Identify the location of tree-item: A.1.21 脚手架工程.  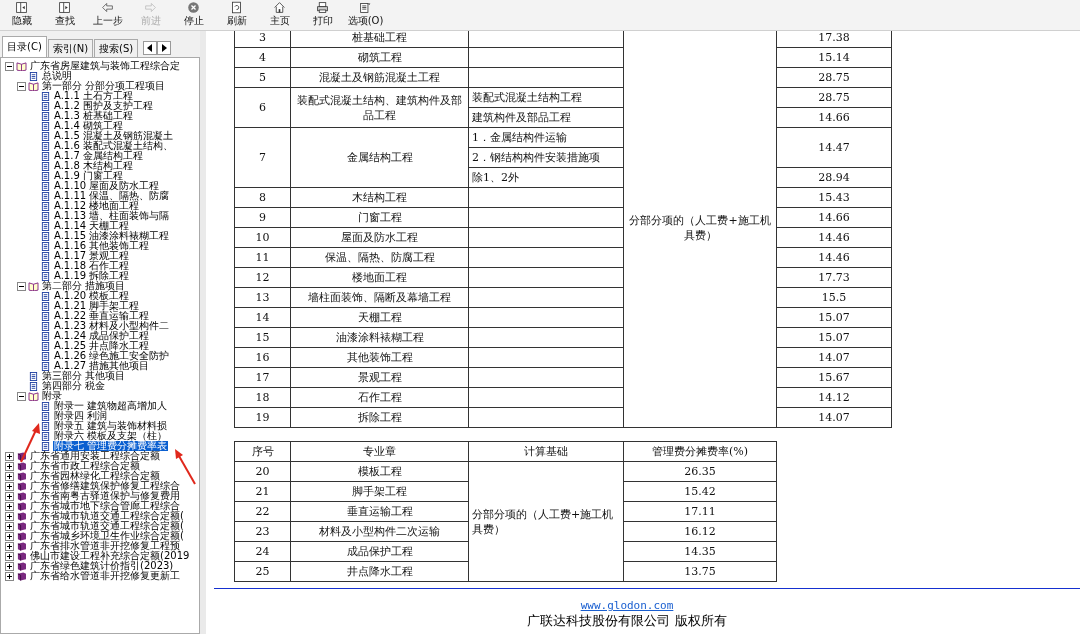
(97, 306).